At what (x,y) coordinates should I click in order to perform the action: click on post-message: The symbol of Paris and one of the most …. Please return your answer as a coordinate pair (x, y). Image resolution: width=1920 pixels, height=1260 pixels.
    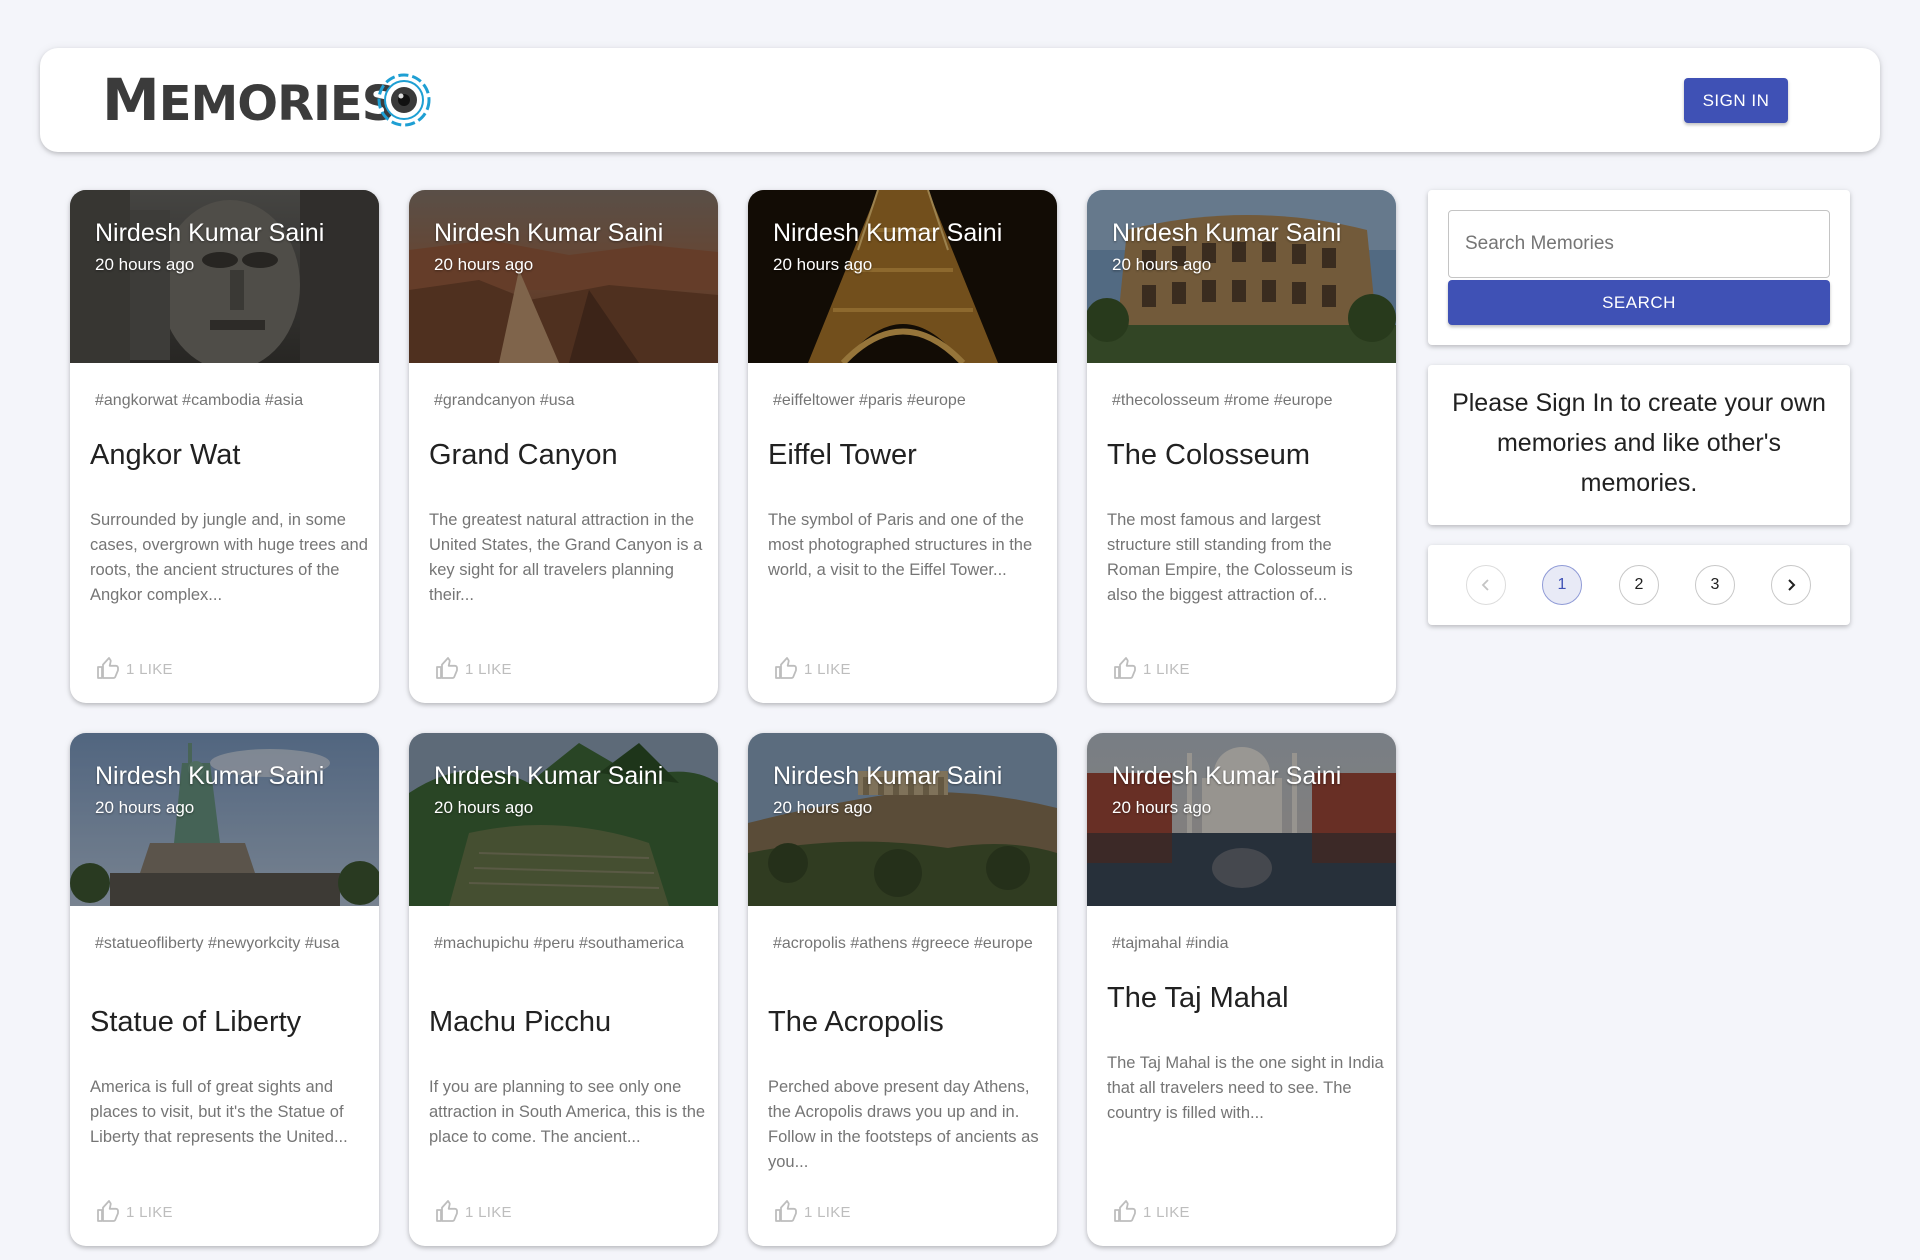
    Looking at the image, I should click on (900, 545).